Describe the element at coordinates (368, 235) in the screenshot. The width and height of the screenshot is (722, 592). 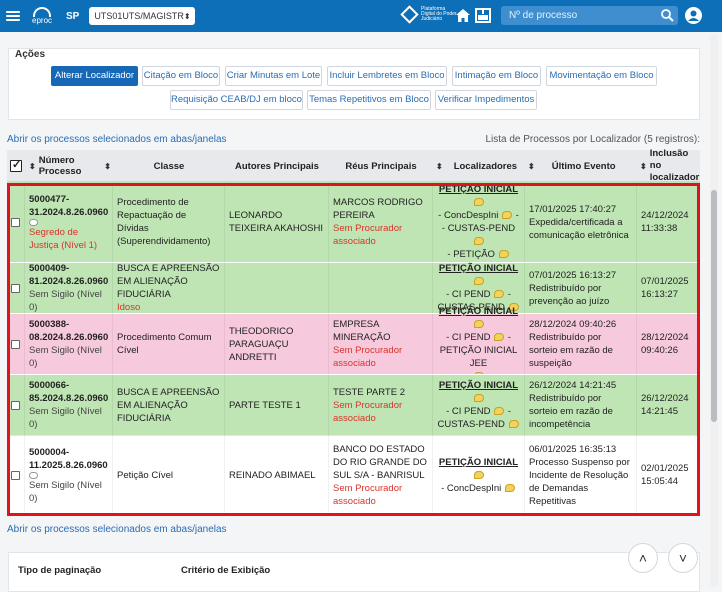
I see `reu-note: Sem Procurador associado` at that location.